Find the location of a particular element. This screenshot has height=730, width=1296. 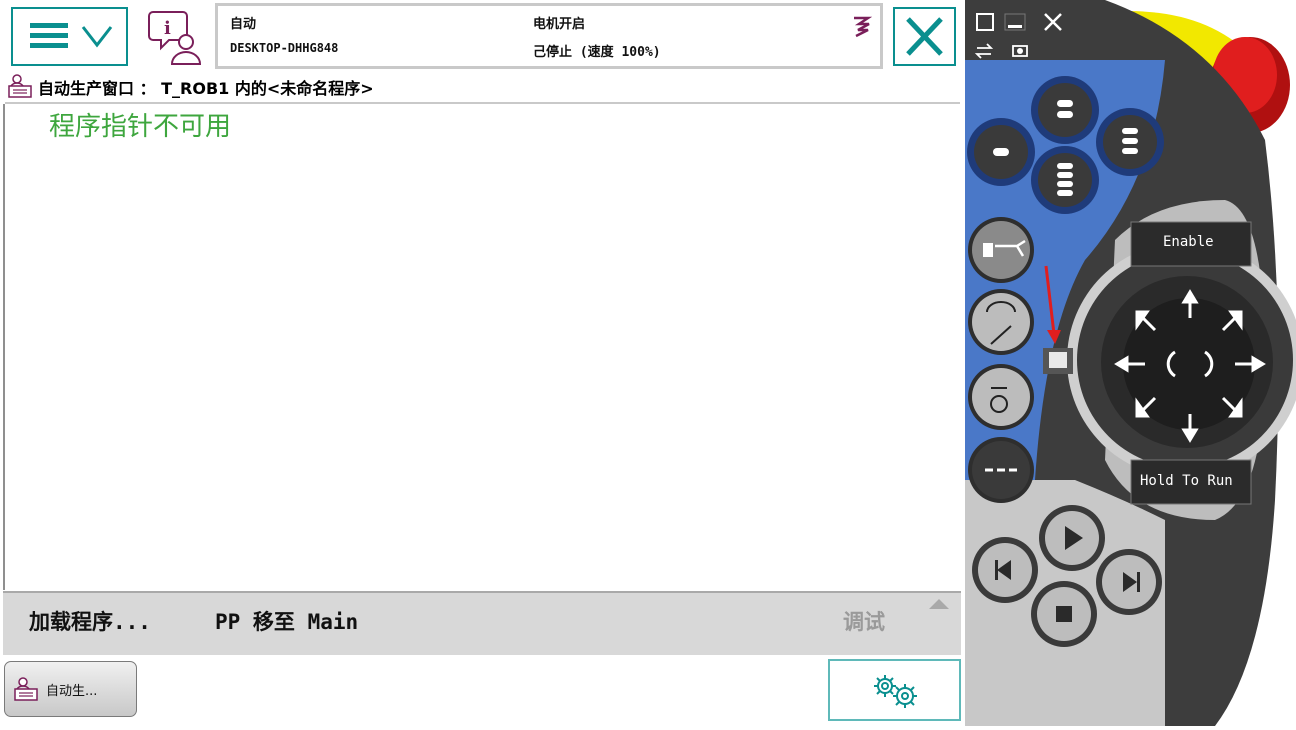

hold-to-run-button is located at coordinates (1191, 482).